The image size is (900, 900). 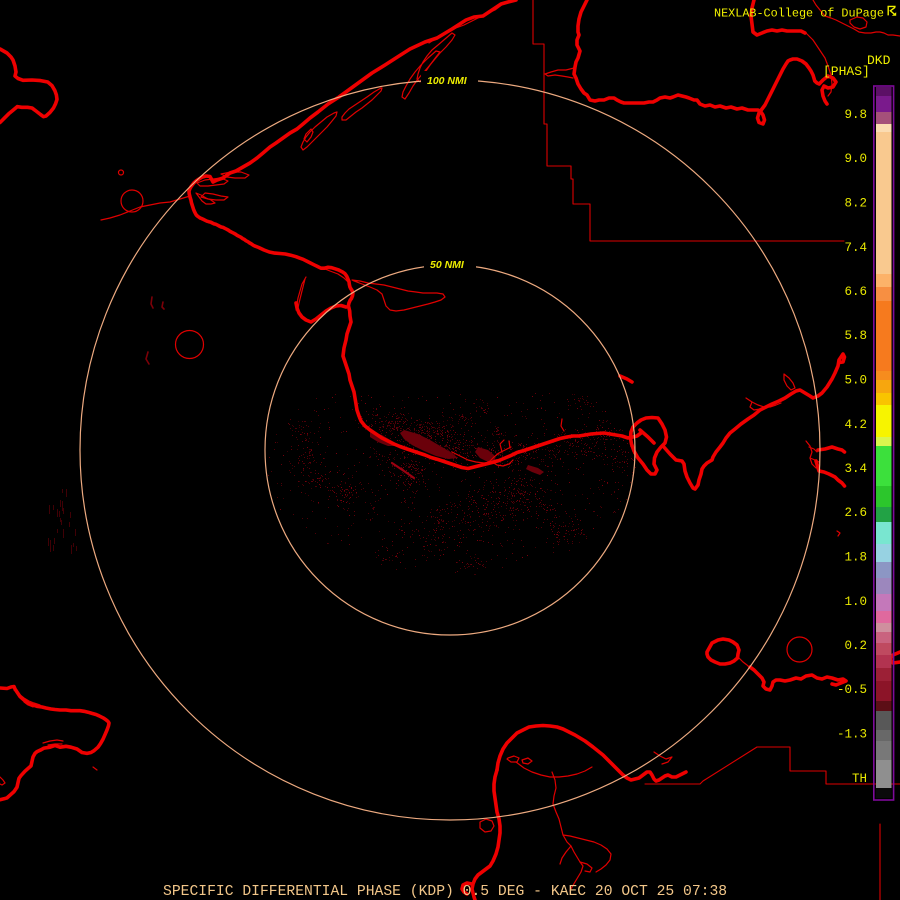 I want to click on svg-text: 6.6, so click(x=855, y=292).